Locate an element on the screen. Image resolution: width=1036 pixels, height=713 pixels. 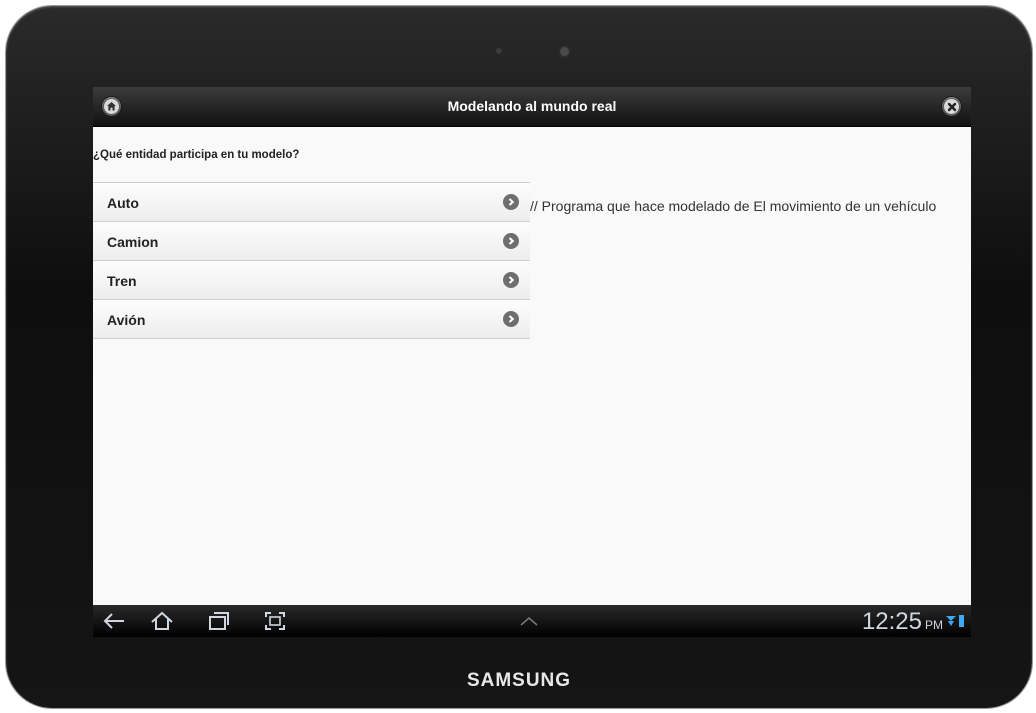
page-title: Modelando al mundo real is located at coordinates (532, 106).